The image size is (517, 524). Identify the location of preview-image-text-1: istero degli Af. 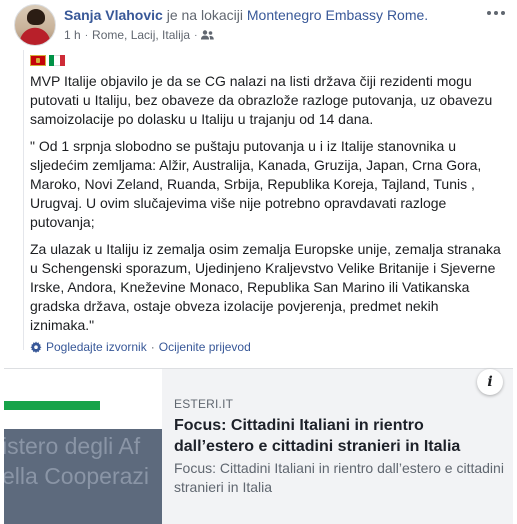
(72, 446).